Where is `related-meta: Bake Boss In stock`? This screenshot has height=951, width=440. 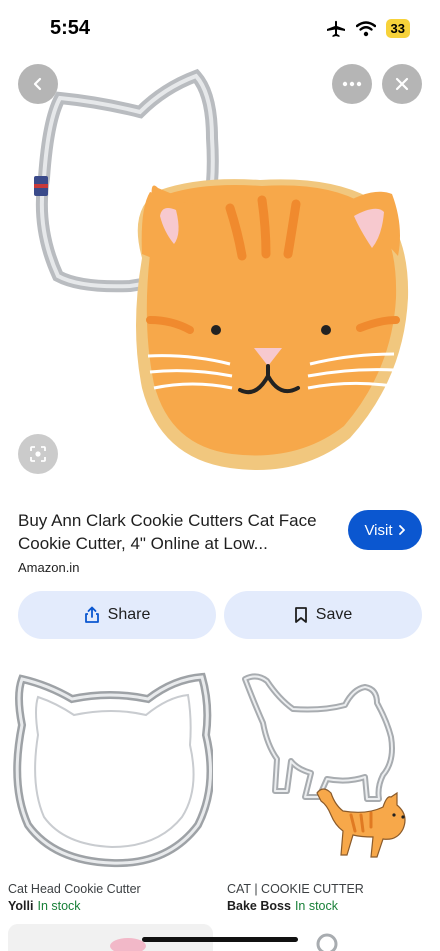 related-meta: Bake Boss In stock is located at coordinates (329, 906).